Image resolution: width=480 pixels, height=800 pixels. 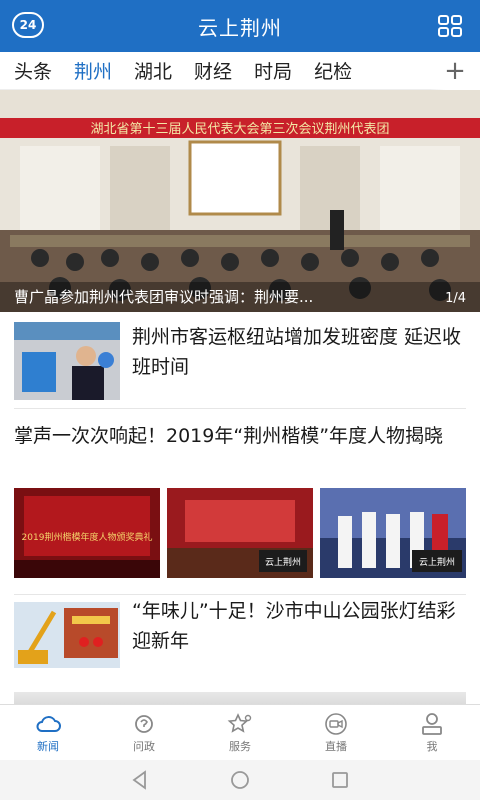 I want to click on logo-text: 24, so click(x=28, y=25).